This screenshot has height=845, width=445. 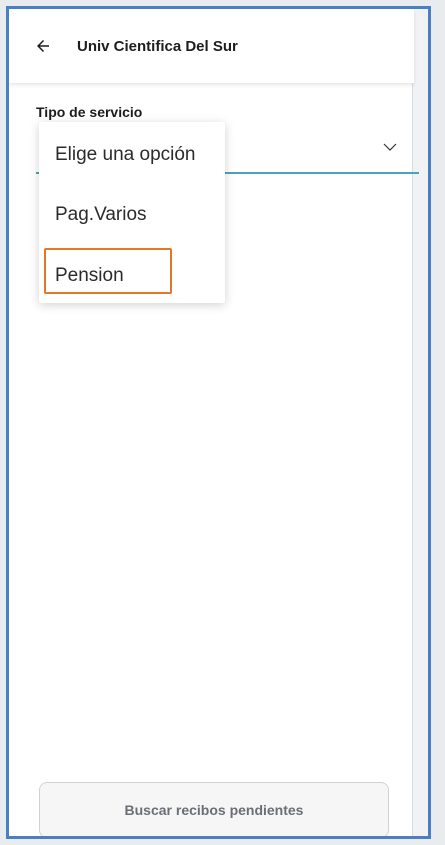 I want to click on search-receipts-button: Buscar recibos pendientes, so click(x=214, y=809).